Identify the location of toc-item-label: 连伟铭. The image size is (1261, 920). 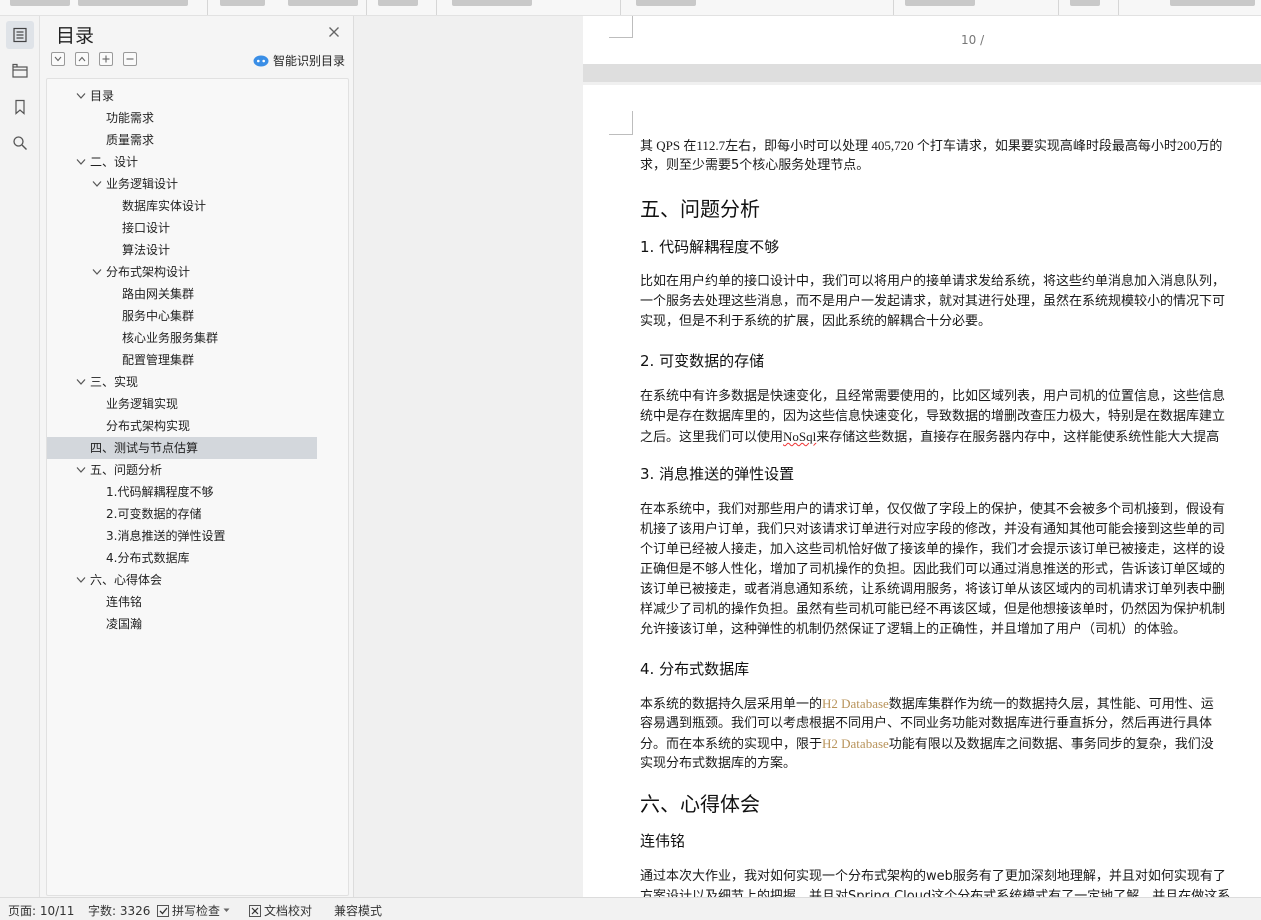
(124, 602).